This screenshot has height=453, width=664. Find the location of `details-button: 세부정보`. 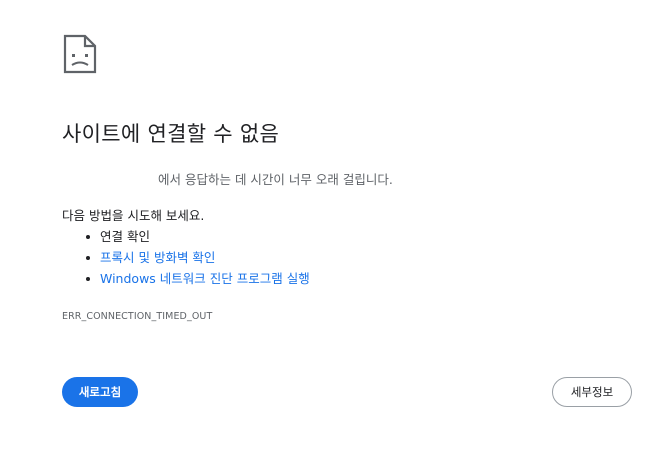

details-button: 세부정보 is located at coordinates (592, 392).